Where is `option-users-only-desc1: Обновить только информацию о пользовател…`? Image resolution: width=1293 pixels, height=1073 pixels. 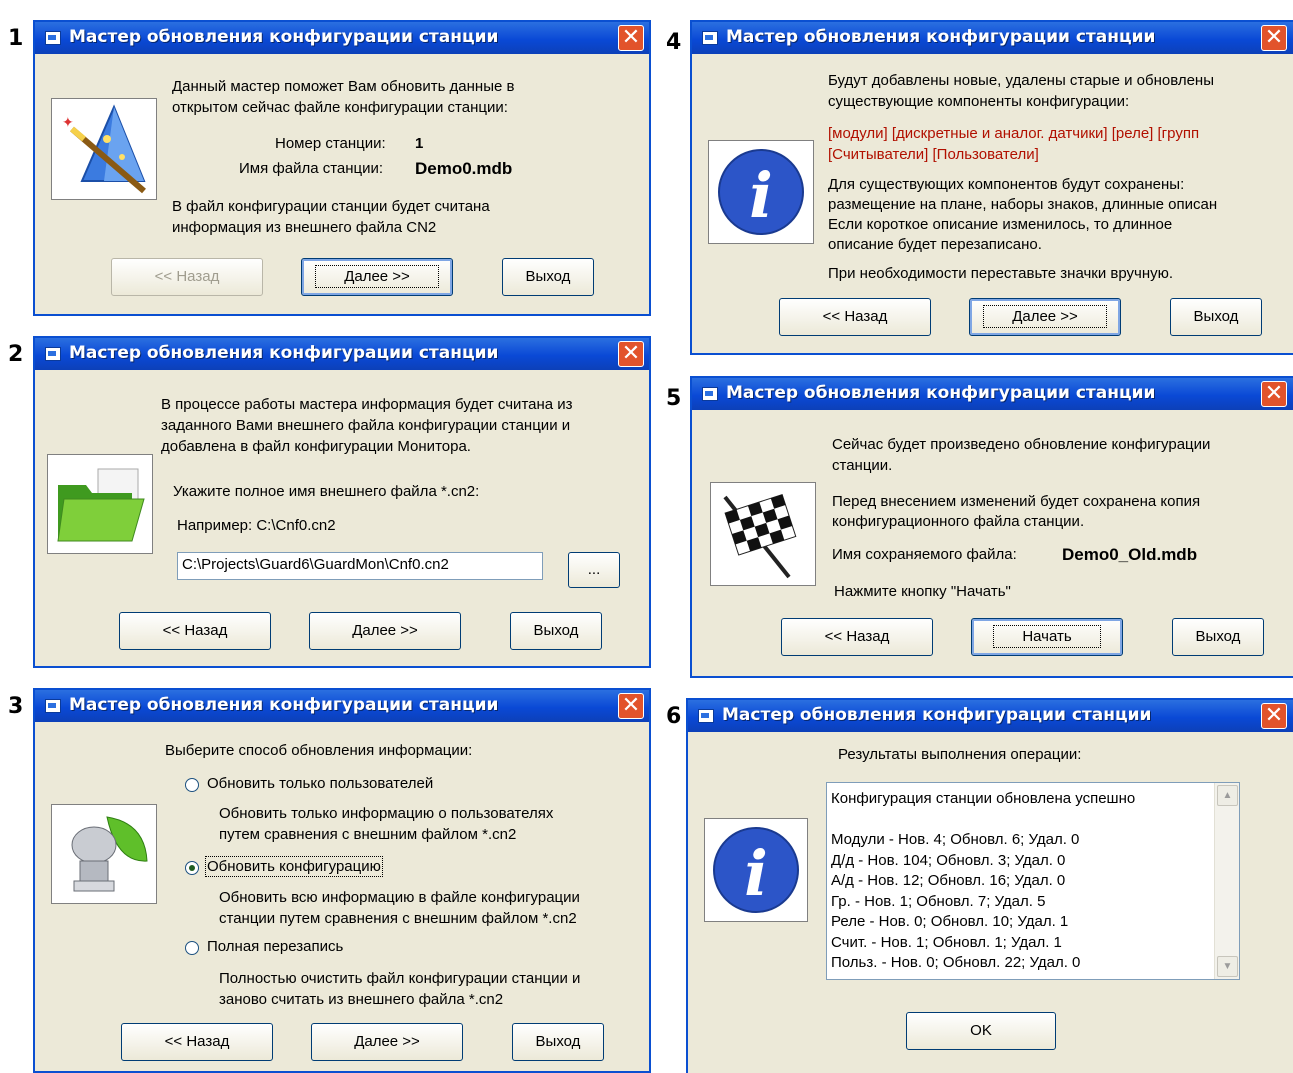 option-users-only-desc1: Обновить только информацию о пользовател… is located at coordinates (386, 813).